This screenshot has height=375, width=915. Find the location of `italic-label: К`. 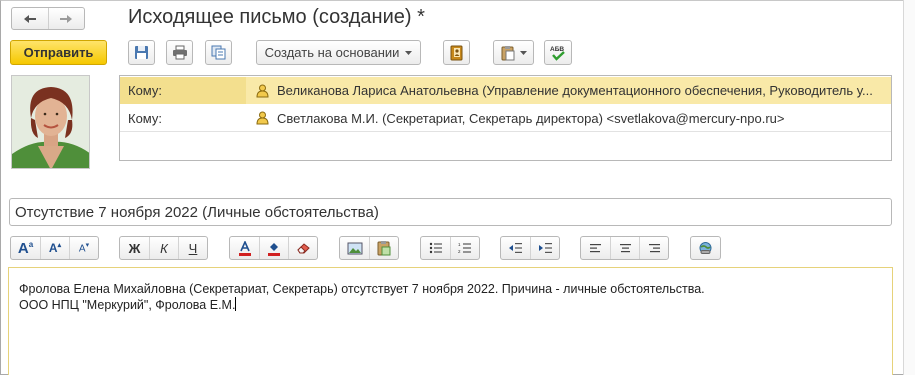

italic-label: К is located at coordinates (164, 248).